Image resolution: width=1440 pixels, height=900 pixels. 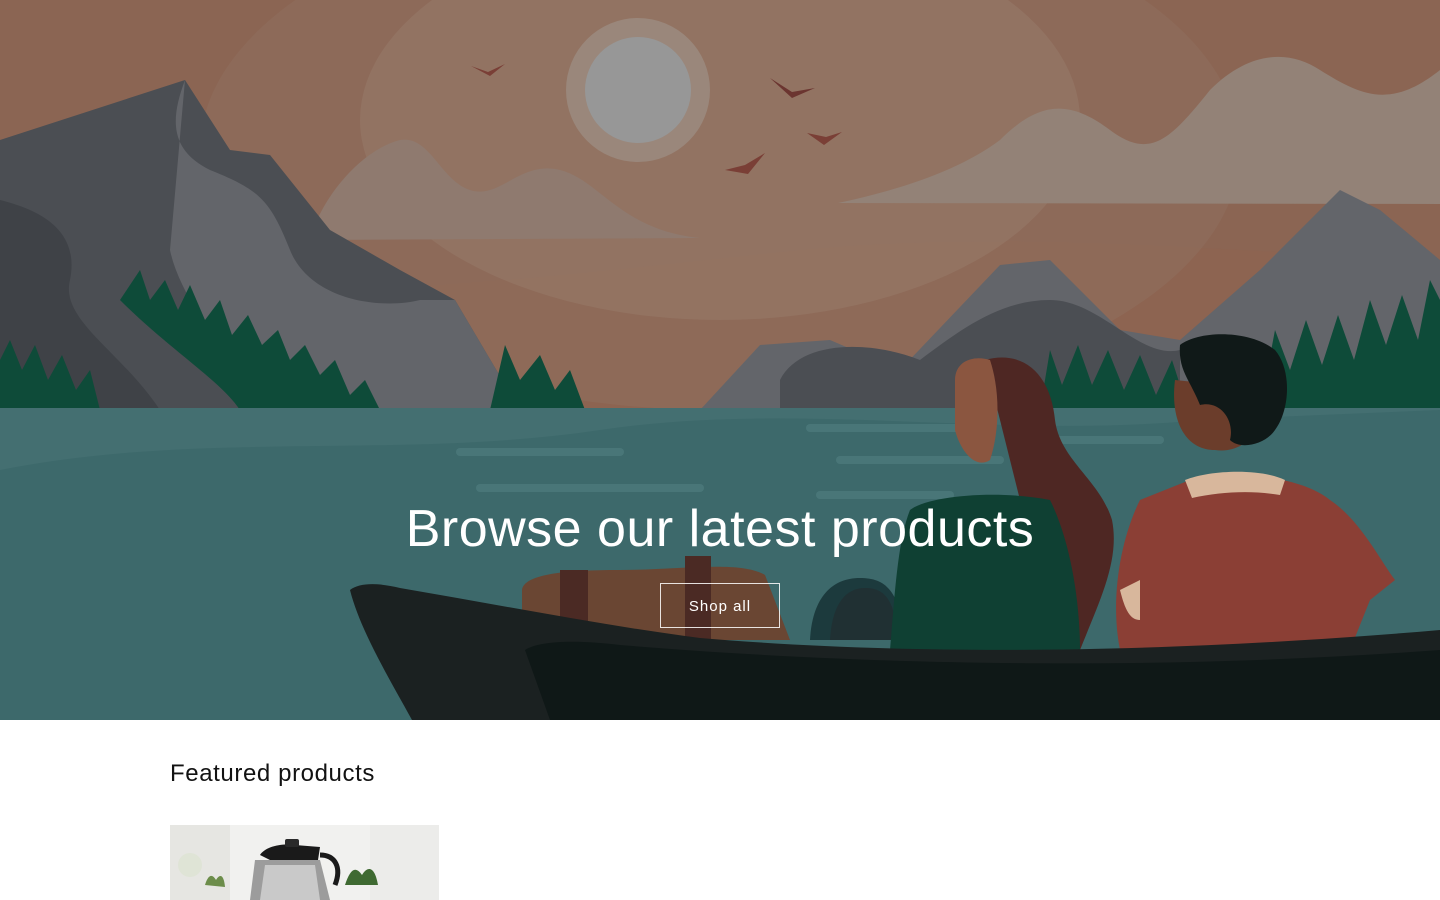 I want to click on kettle-product-image, so click(x=304, y=862).